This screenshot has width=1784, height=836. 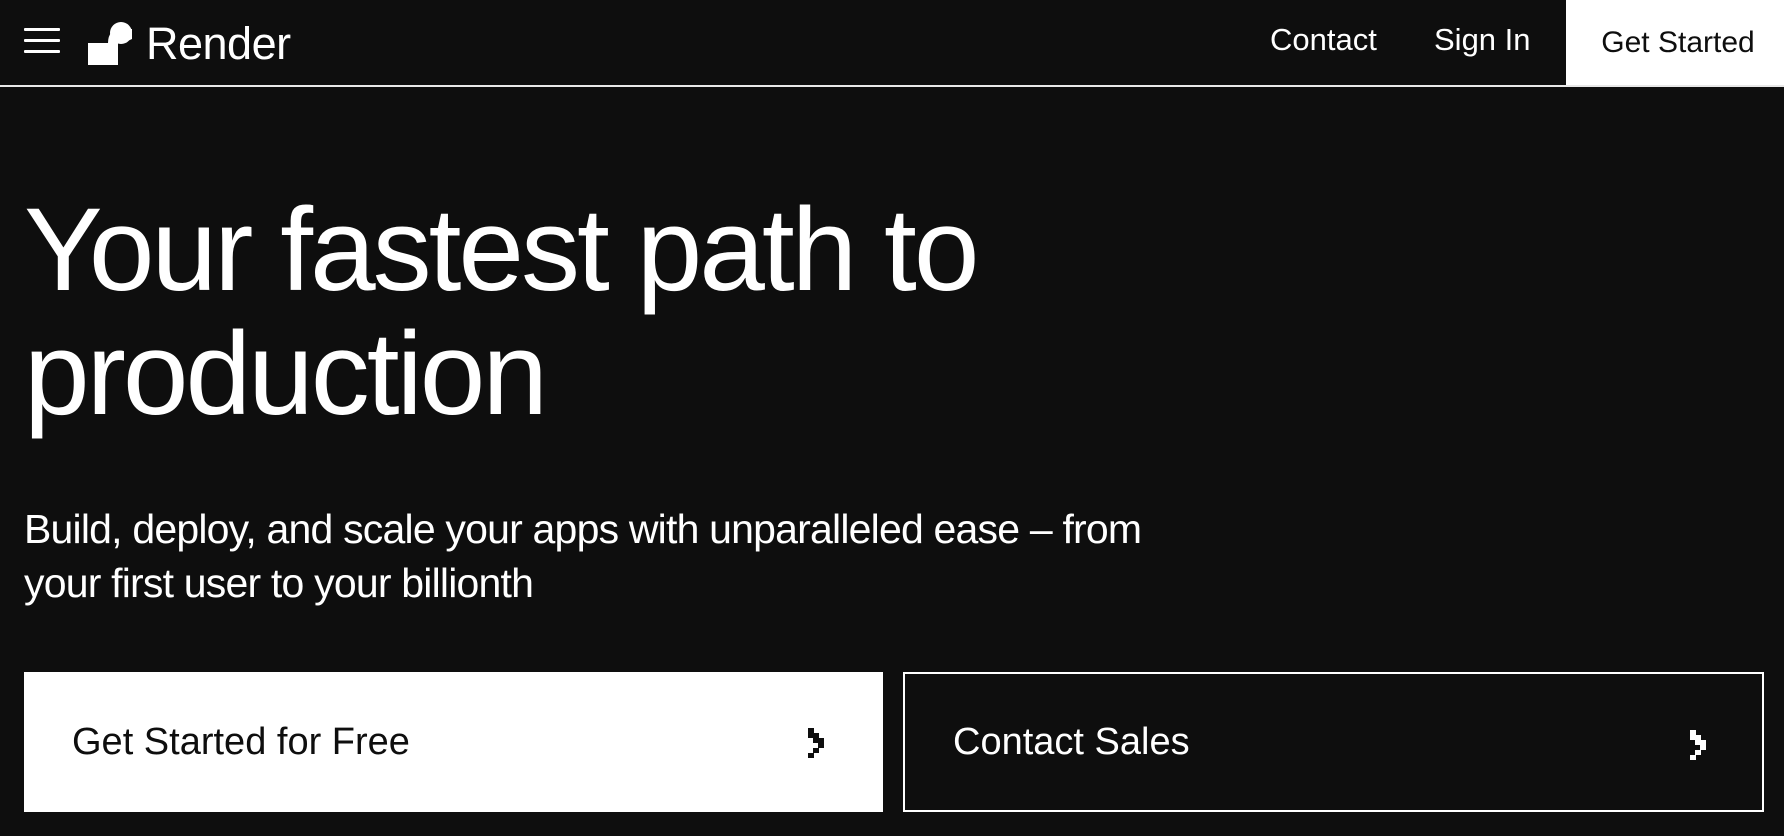 I want to click on hamburger-menu-icon, so click(x=42, y=41).